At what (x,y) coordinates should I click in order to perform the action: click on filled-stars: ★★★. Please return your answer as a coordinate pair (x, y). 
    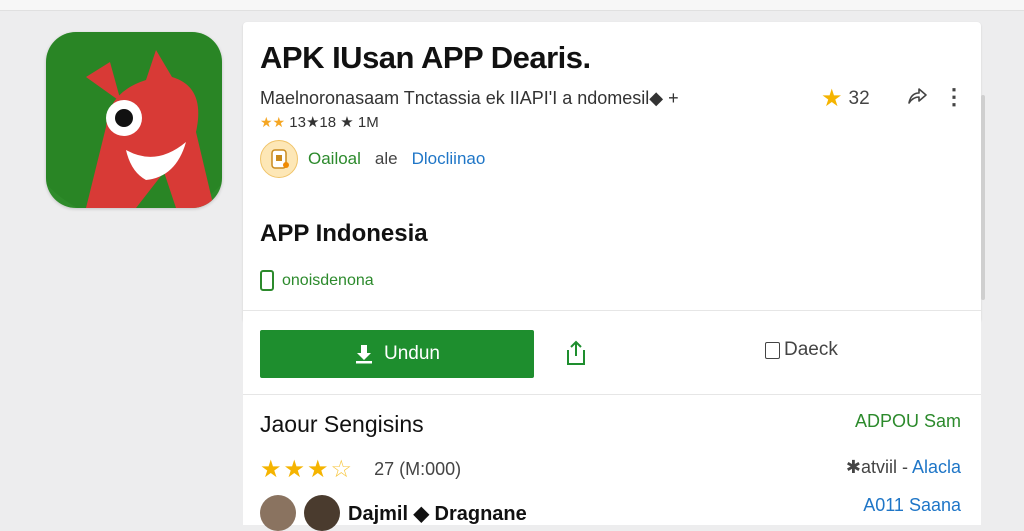
    Looking at the image, I should click on (295, 469).